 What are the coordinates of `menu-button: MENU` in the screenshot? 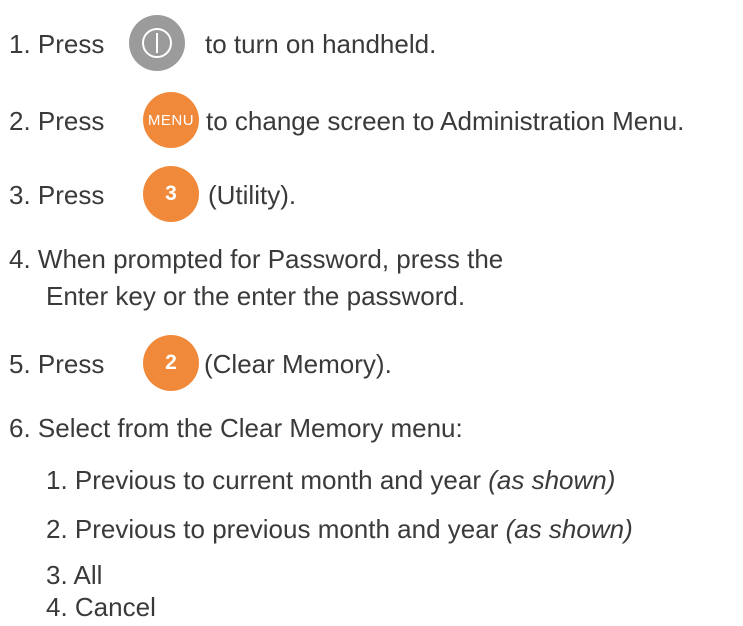 It's located at (171, 120).